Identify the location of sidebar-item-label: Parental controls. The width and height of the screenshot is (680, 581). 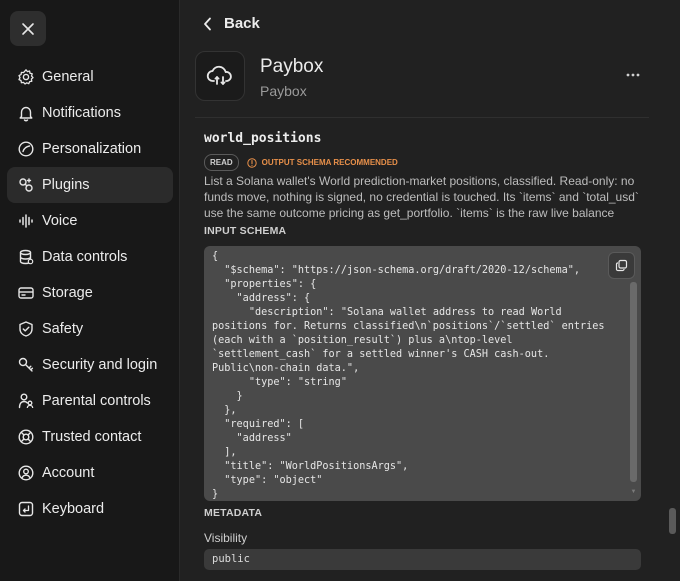
(96, 401).